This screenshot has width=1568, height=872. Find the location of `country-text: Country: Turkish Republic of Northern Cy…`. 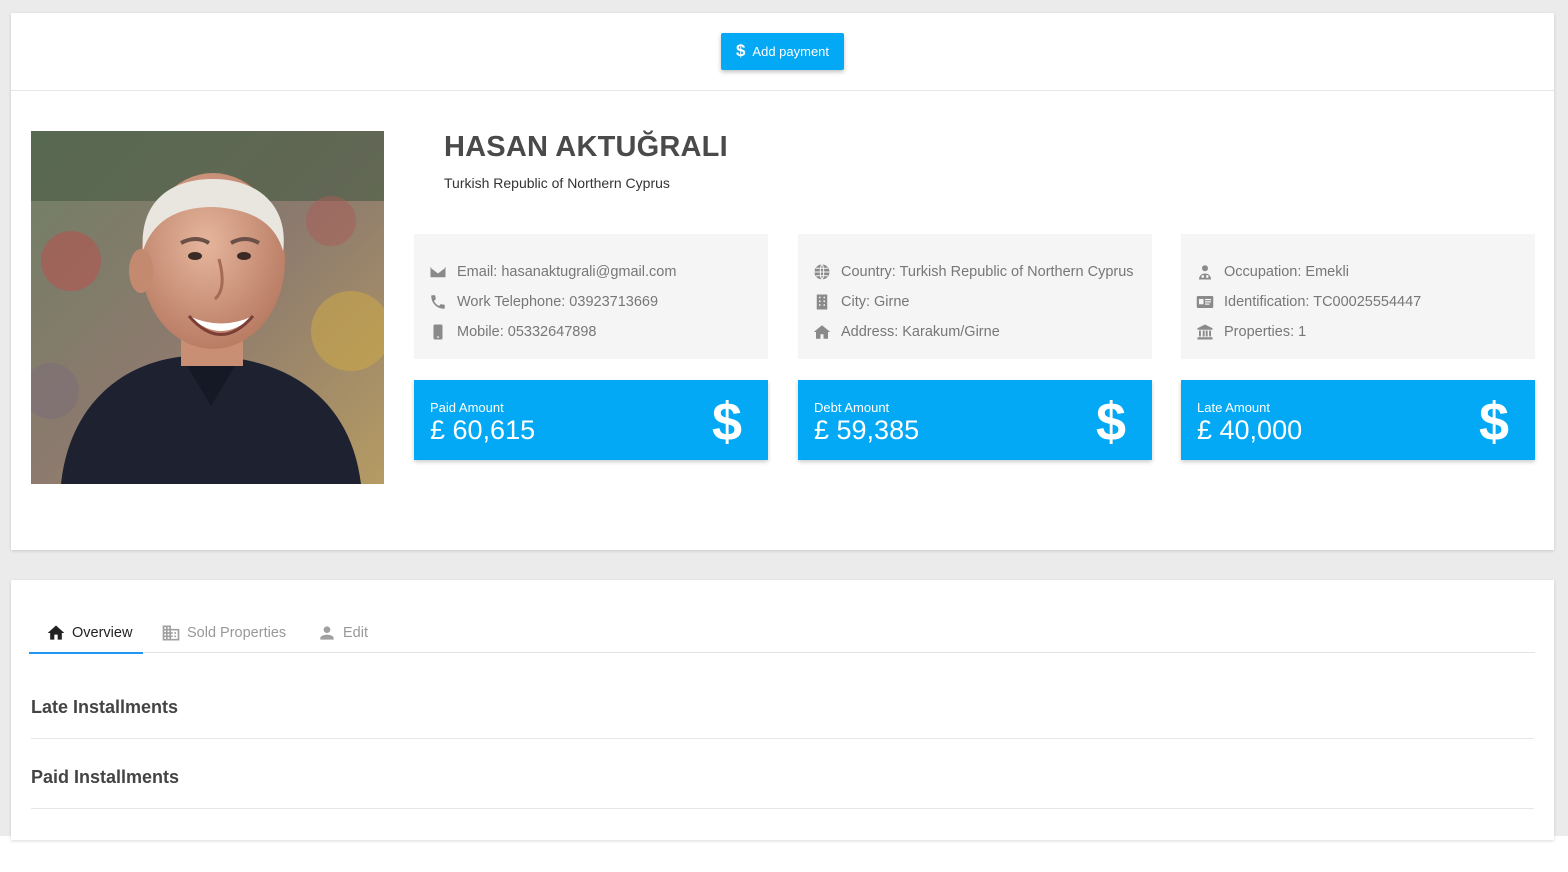

country-text: Country: Turkish Republic of Northern Cy… is located at coordinates (987, 272).